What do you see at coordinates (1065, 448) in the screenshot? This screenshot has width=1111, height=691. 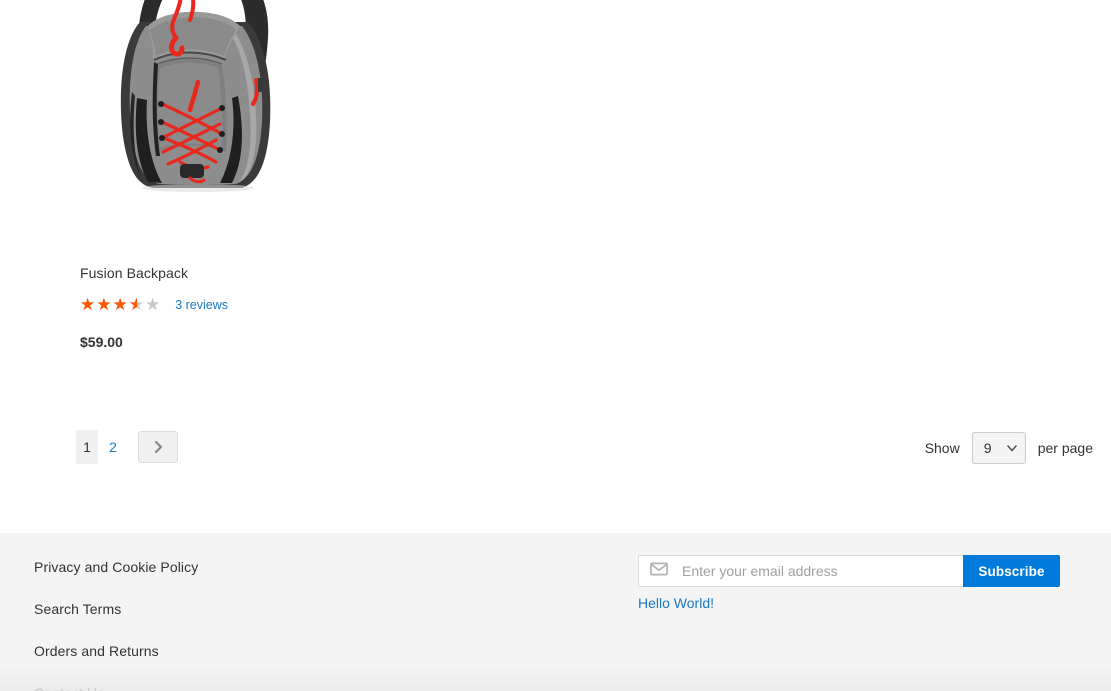 I see `limiter-suffix-label: per page` at bounding box center [1065, 448].